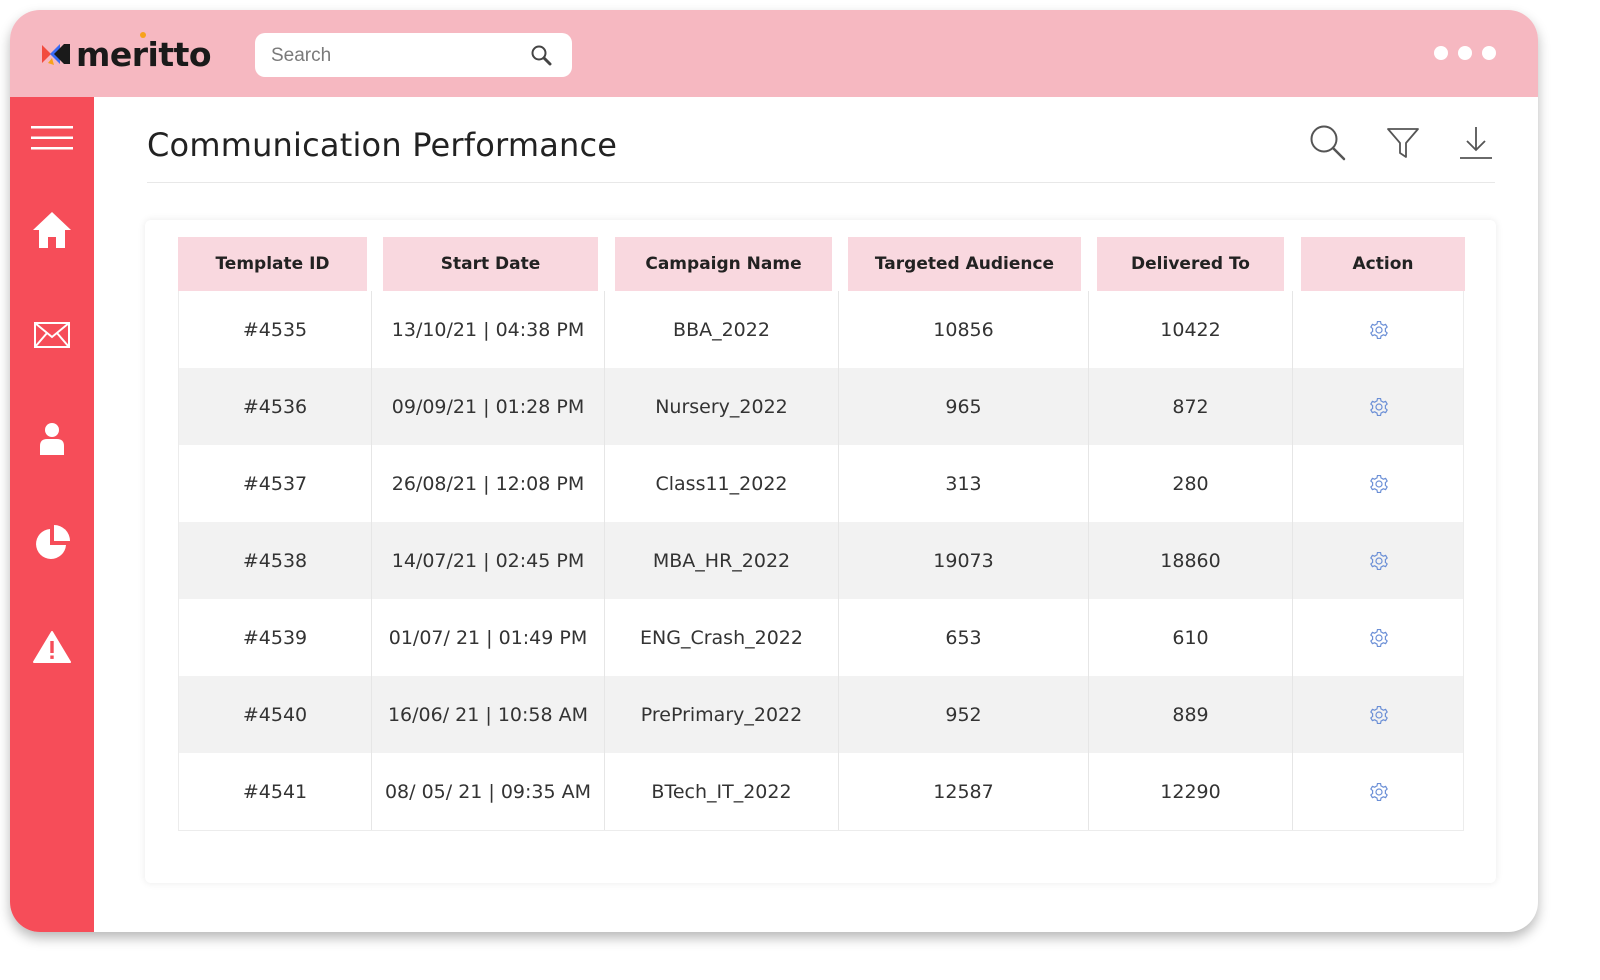 The height and width of the screenshot is (980, 1600). Describe the element at coordinates (275, 329) in the screenshot. I see `cell-template-id: #4535` at that location.